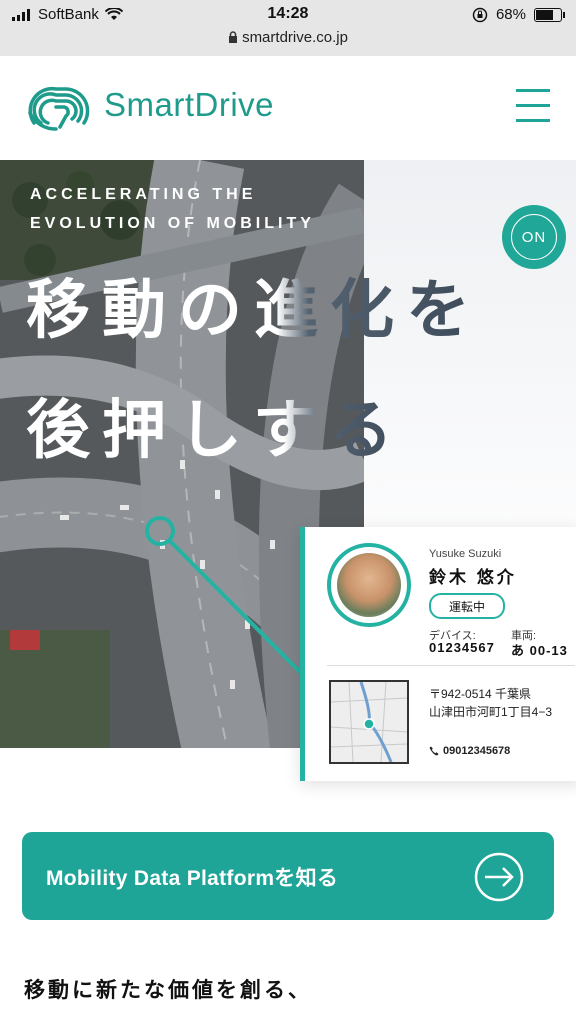  I want to click on headline-line-1: 移動の進化を, so click(254, 310).